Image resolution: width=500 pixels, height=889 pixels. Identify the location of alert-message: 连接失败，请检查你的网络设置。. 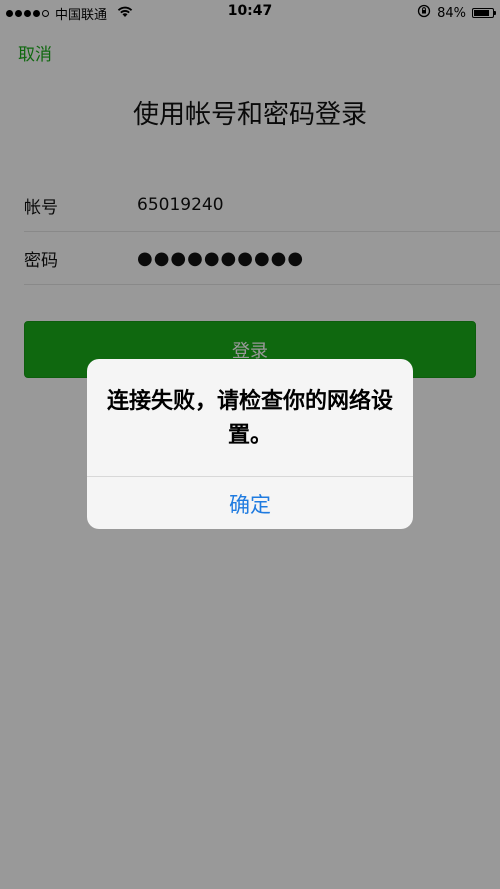
(249, 418).